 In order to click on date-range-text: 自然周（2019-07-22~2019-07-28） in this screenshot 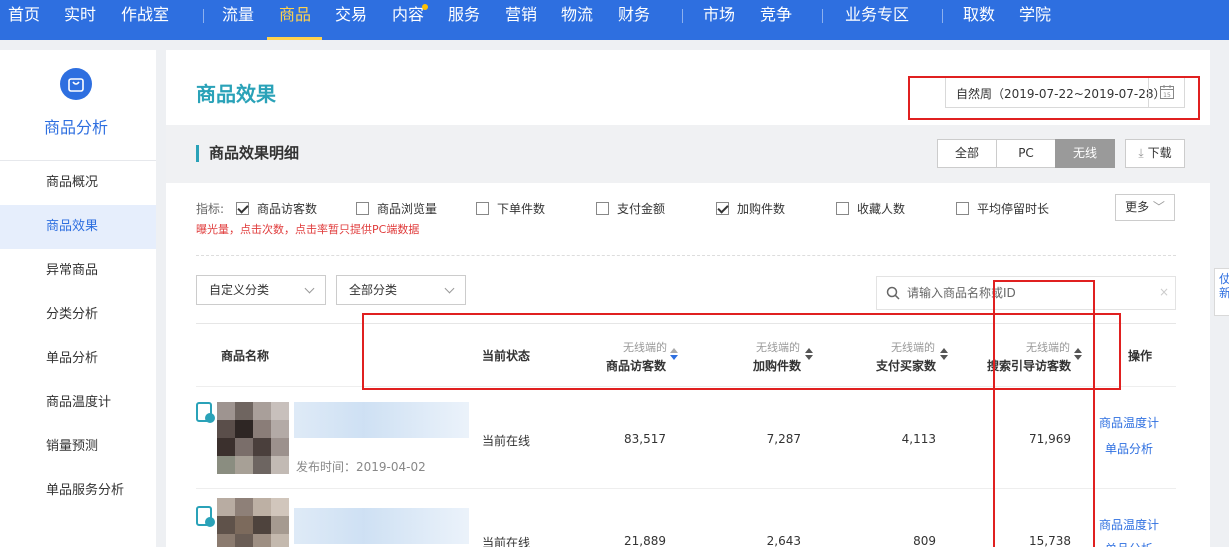, I will do `click(1061, 94)`.